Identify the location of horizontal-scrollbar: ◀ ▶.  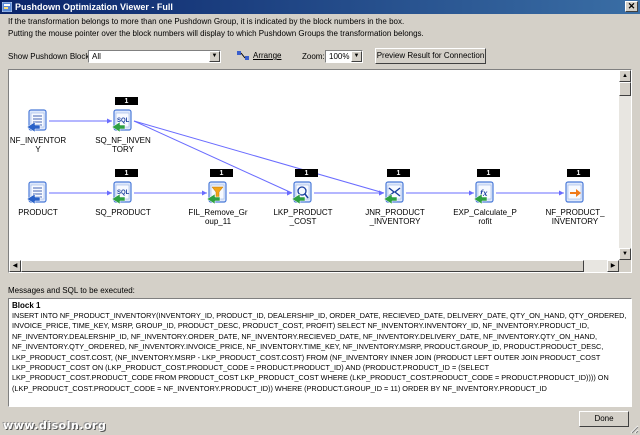
(314, 266).